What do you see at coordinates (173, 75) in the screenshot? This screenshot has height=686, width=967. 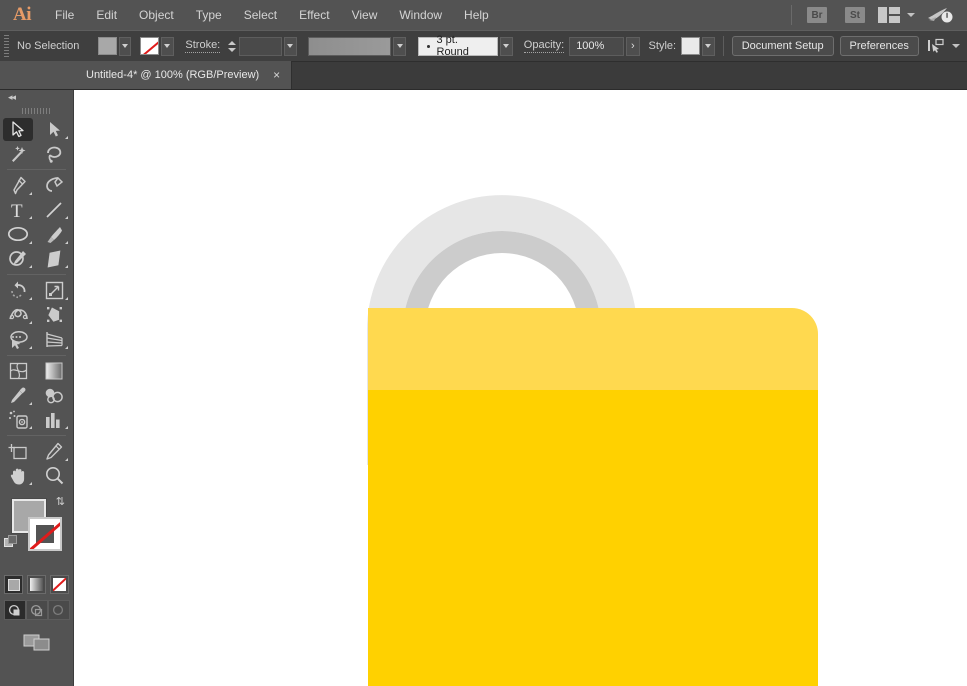 I see `document-tab-title: Untitled-4* @ 100% (RGB/Preview)` at bounding box center [173, 75].